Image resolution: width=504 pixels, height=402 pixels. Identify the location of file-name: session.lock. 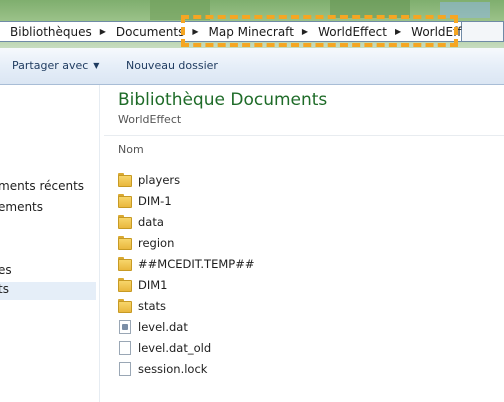
(173, 369).